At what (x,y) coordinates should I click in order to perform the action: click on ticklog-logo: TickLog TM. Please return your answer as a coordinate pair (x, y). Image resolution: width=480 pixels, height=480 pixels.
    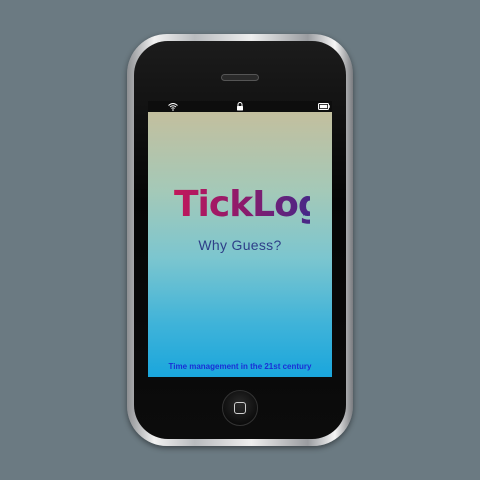
    Looking at the image, I should click on (242, 204).